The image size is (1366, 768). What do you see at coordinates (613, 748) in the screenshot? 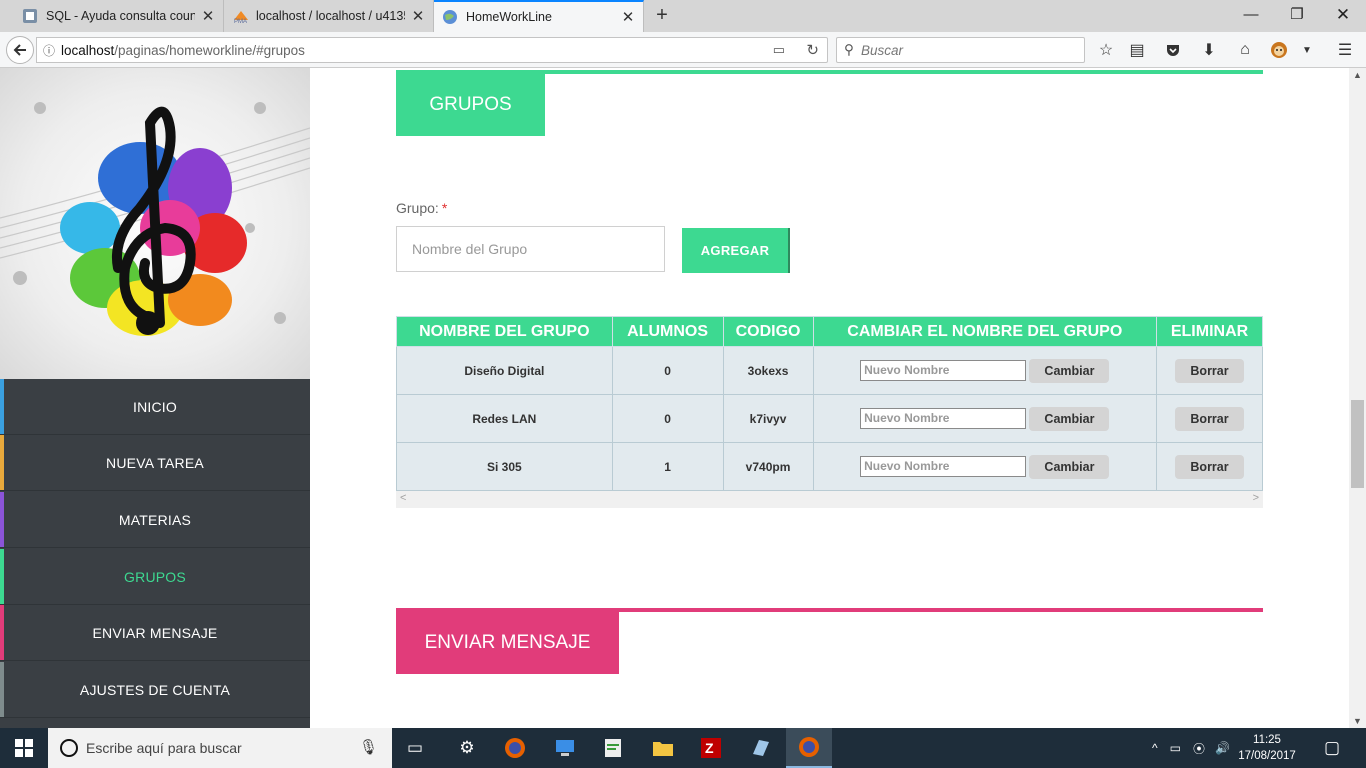
I see `notepad-icon` at bounding box center [613, 748].